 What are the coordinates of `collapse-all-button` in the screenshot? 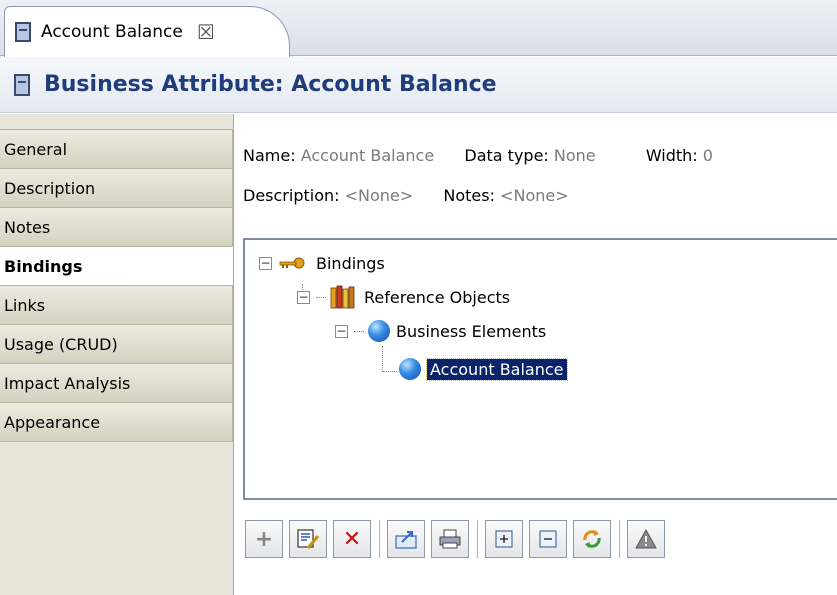 It's located at (548, 539).